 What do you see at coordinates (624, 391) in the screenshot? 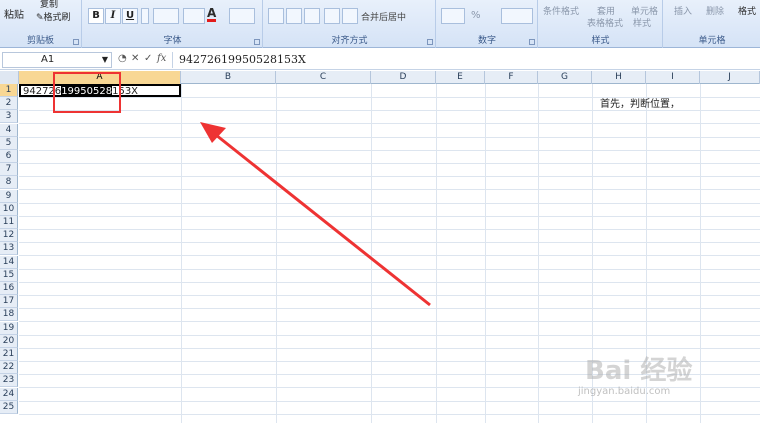
I see `watermark-url: jingyan.baidu.com` at bounding box center [624, 391].